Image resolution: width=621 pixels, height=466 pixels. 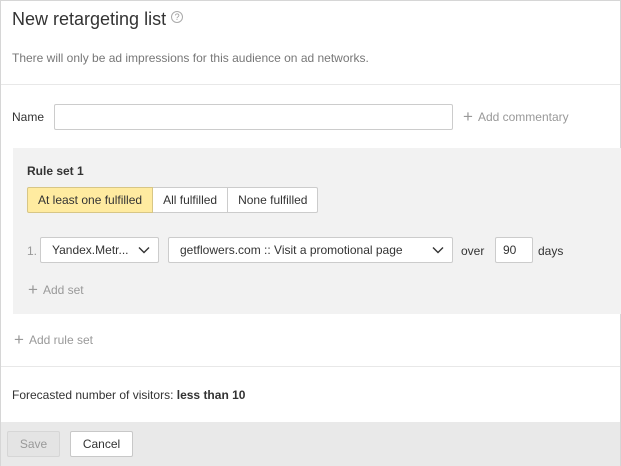 What do you see at coordinates (177, 17) in the screenshot?
I see `question-circle-icon: ?` at bounding box center [177, 17].